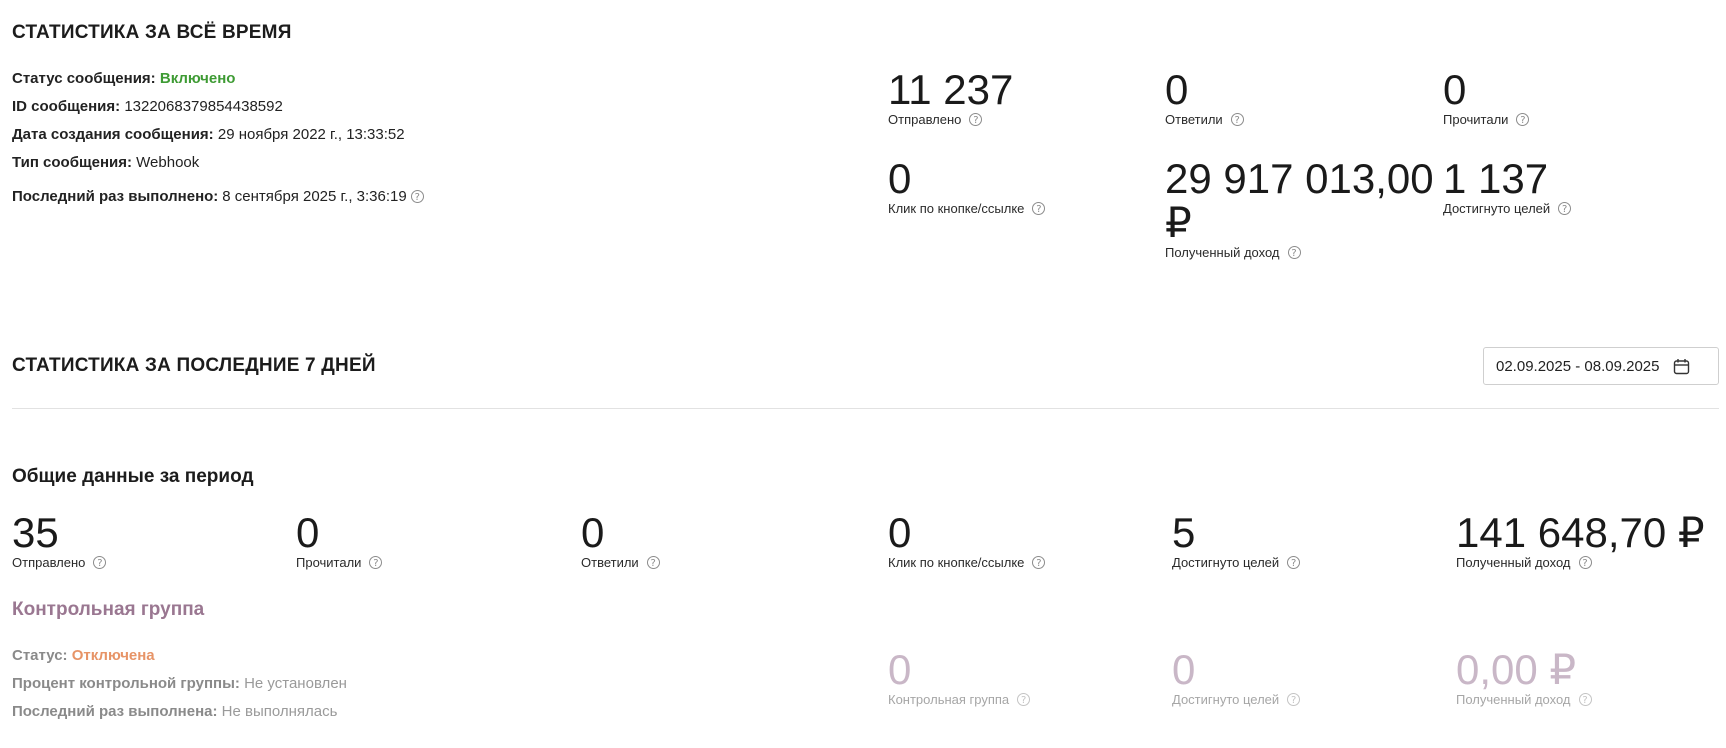 The image size is (1726, 748). What do you see at coordinates (179, 717) in the screenshot?
I see `control-last-run: Последний раз выполнена: Не выполнялась` at bounding box center [179, 717].